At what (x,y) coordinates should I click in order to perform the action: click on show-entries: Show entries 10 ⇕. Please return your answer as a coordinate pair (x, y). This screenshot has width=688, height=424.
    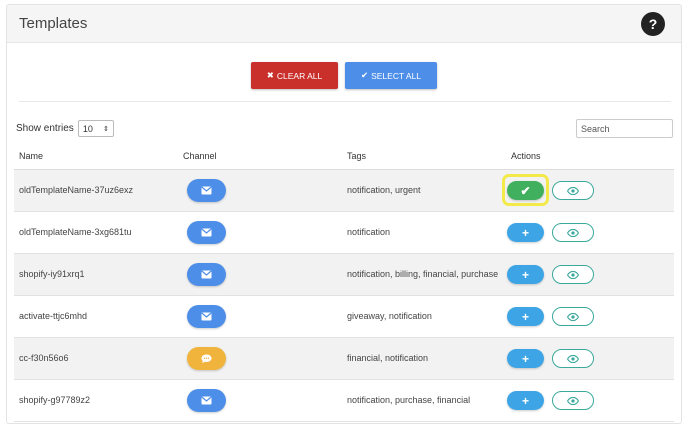
    Looking at the image, I should click on (65, 128).